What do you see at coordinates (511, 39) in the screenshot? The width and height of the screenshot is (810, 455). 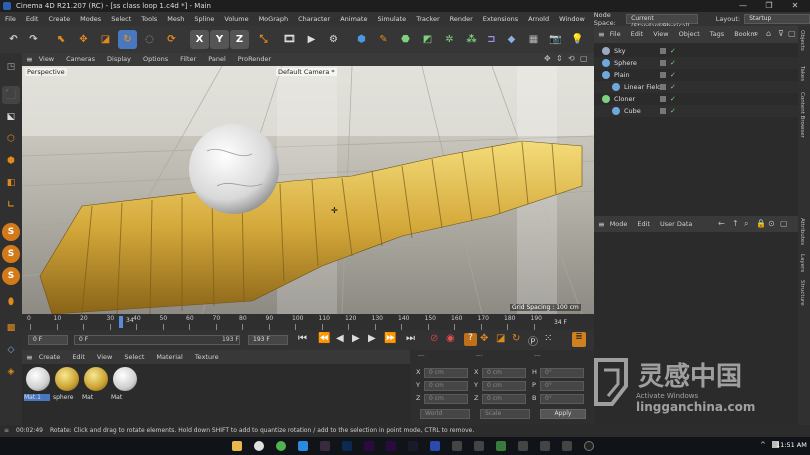 I see `field-icon: ◆` at bounding box center [511, 39].